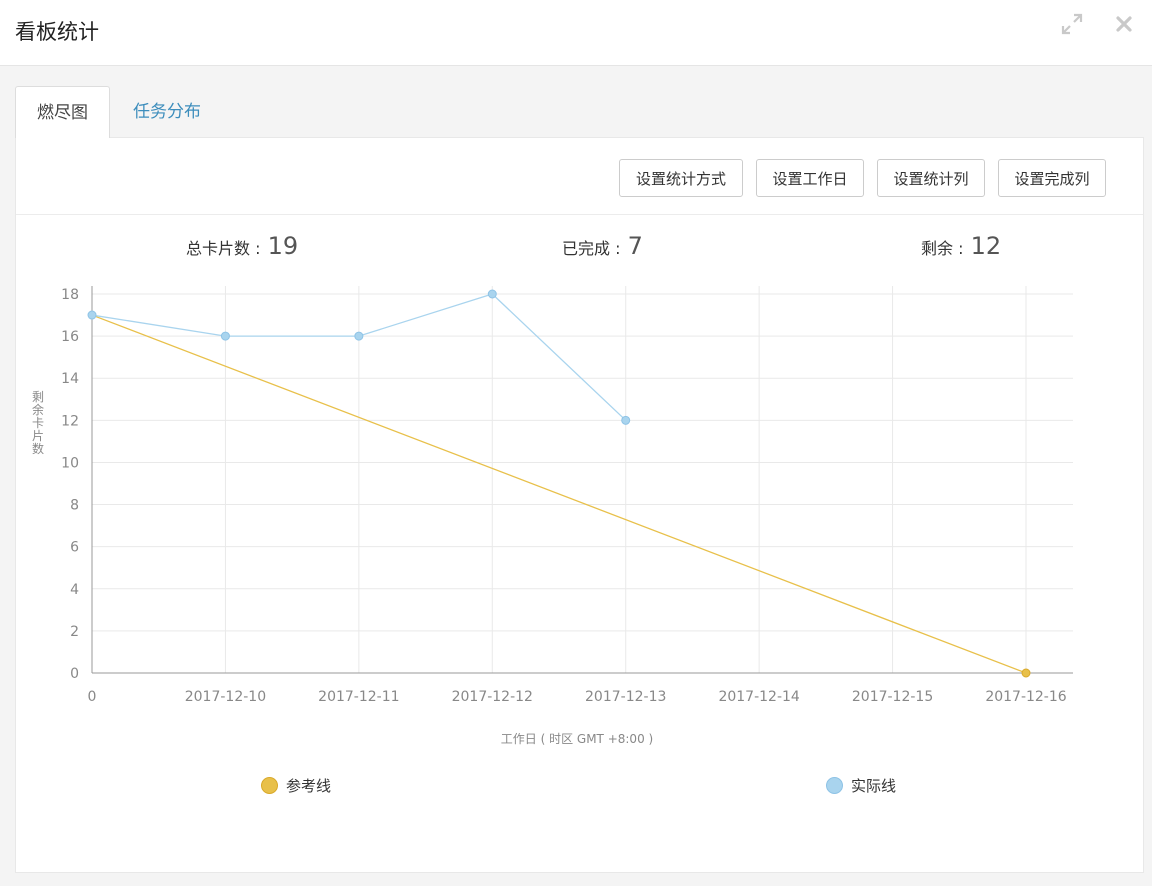 This screenshot has width=1152, height=886. What do you see at coordinates (70, 379) in the screenshot?
I see `y-tick-label: 14` at bounding box center [70, 379].